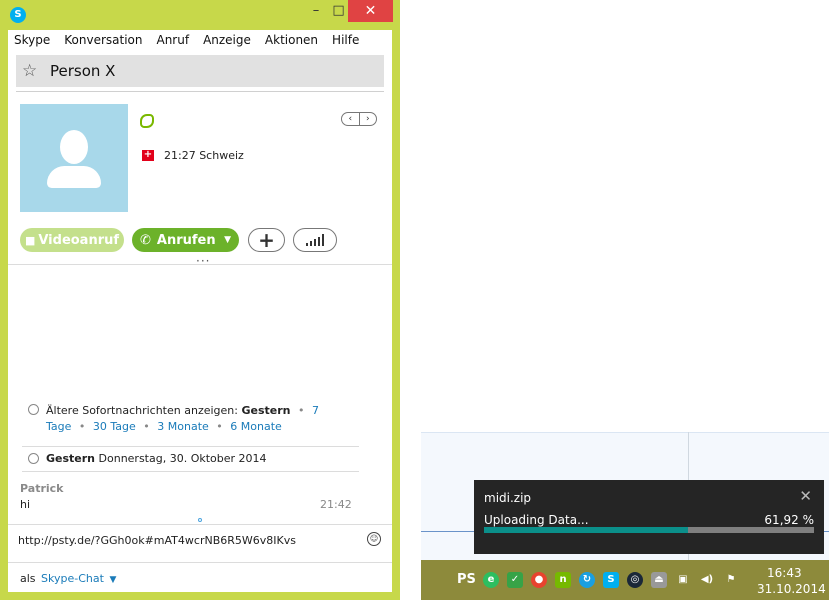 This screenshot has width=829, height=600. Describe the element at coordinates (707, 580) in the screenshot. I see `volume-tray-icon: ◀)` at that location.